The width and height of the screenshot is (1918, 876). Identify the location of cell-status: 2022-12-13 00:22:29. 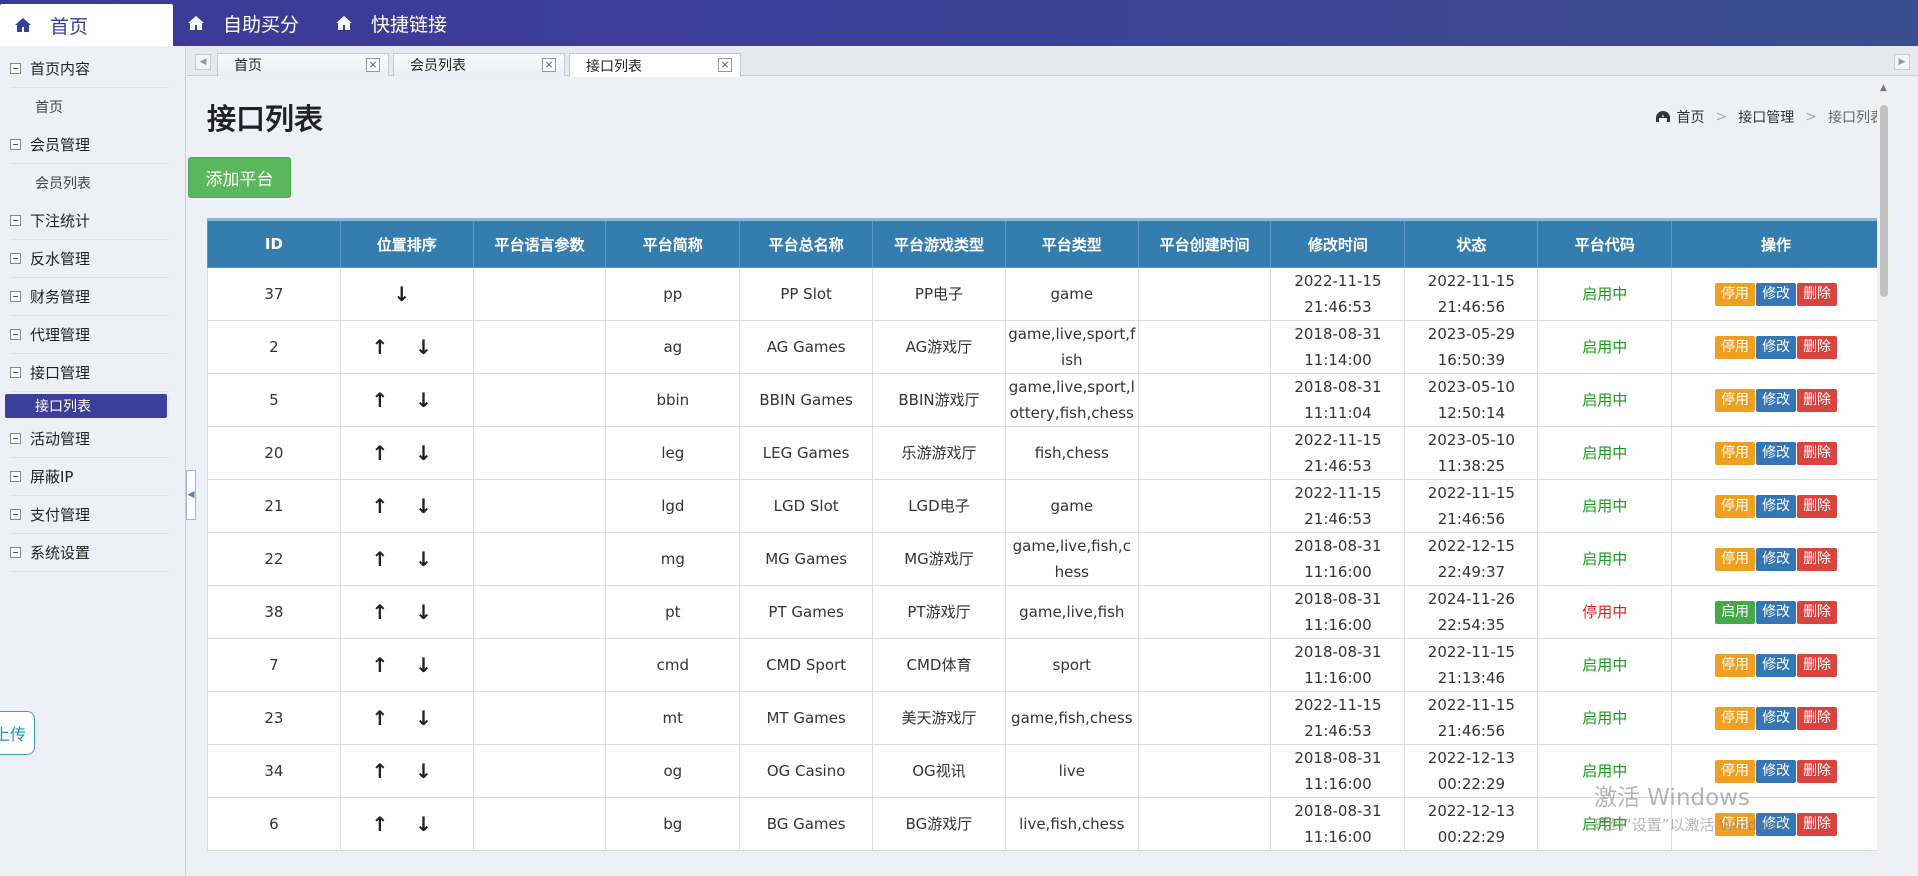
(1471, 771).